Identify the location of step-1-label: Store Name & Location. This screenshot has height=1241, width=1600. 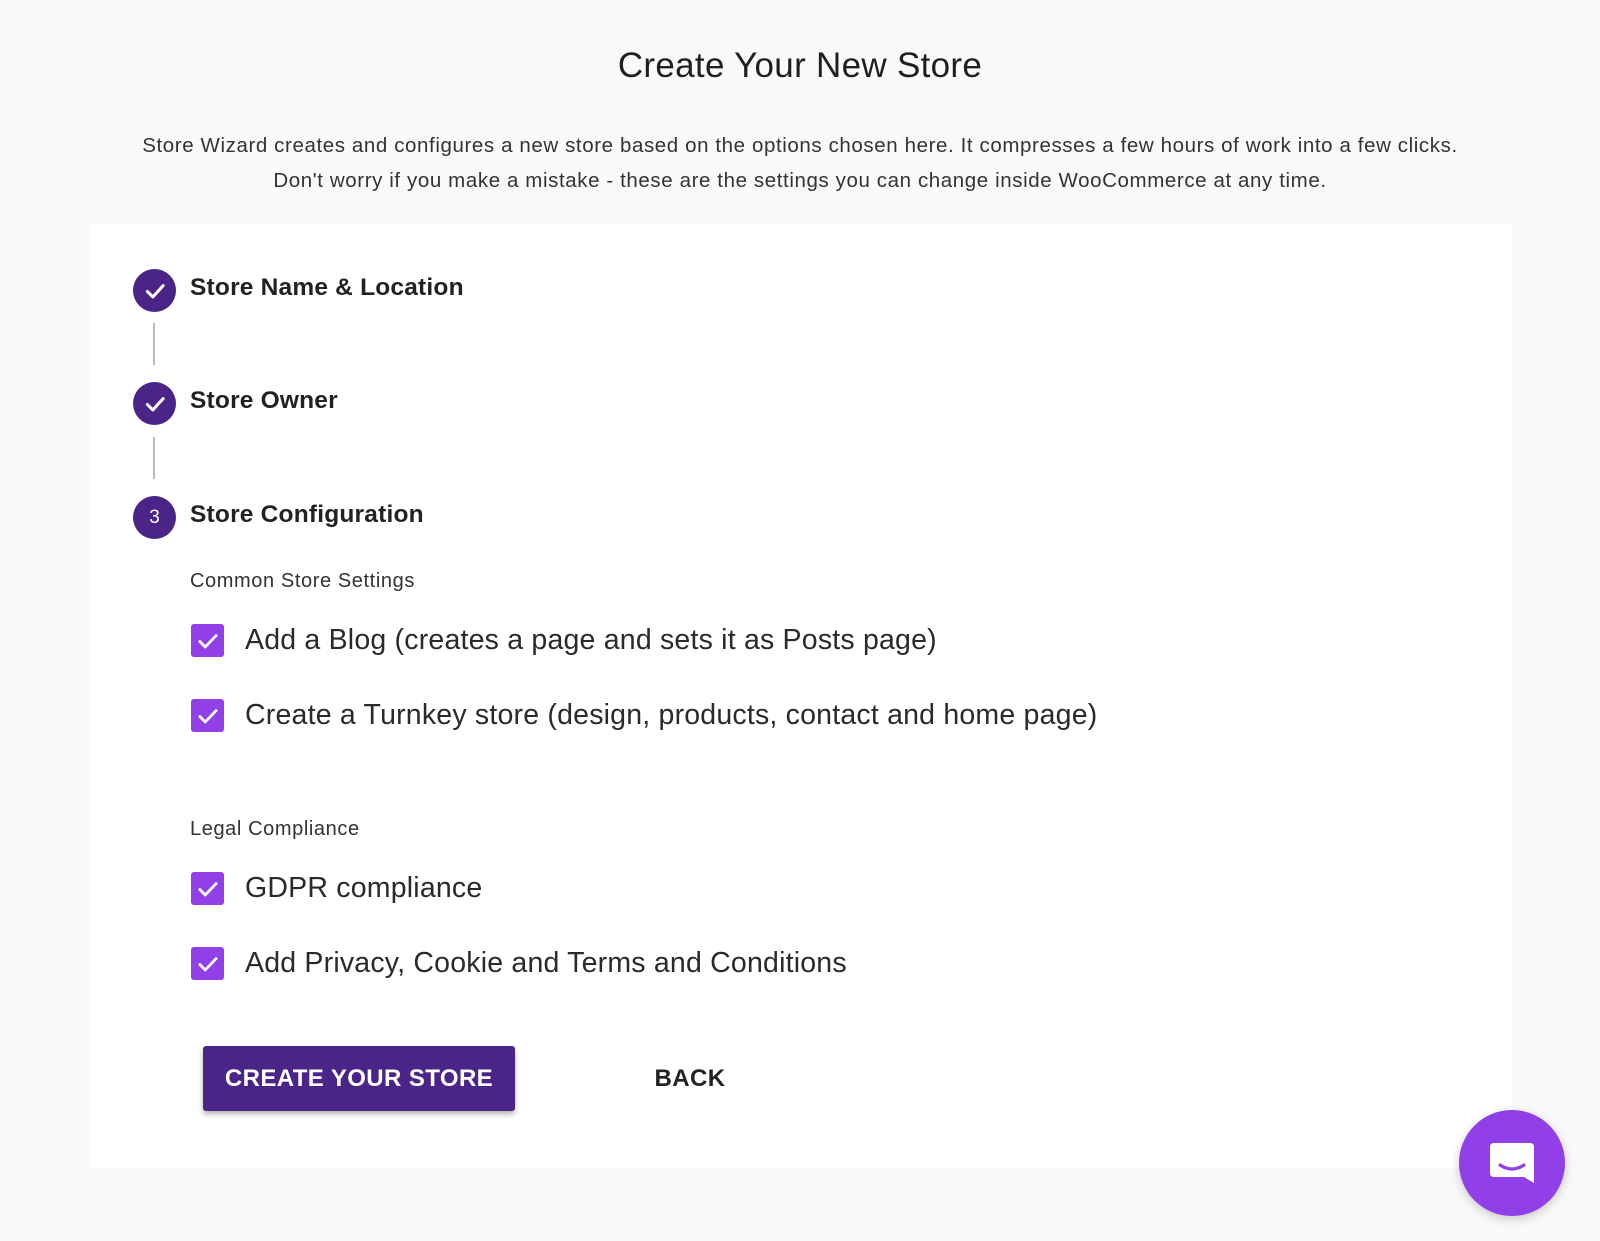
(327, 288).